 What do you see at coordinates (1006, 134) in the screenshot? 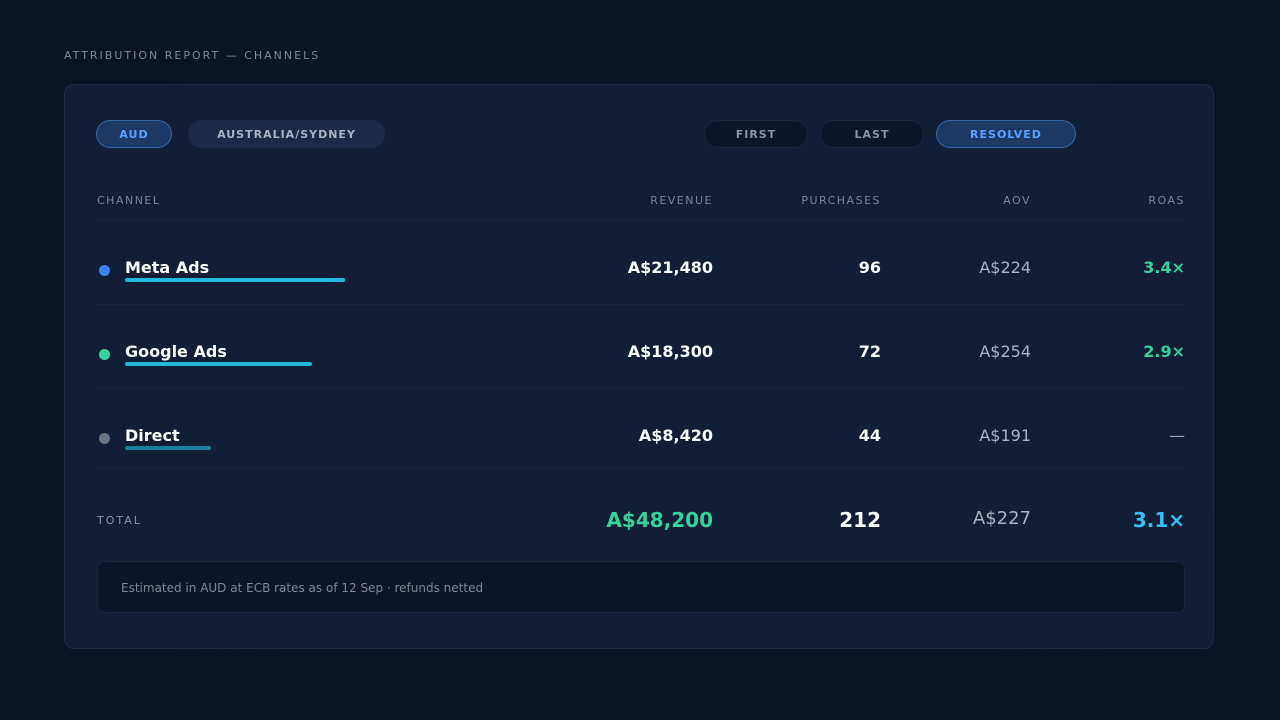
I see `mode-resolved-button: RESOLVED` at bounding box center [1006, 134].